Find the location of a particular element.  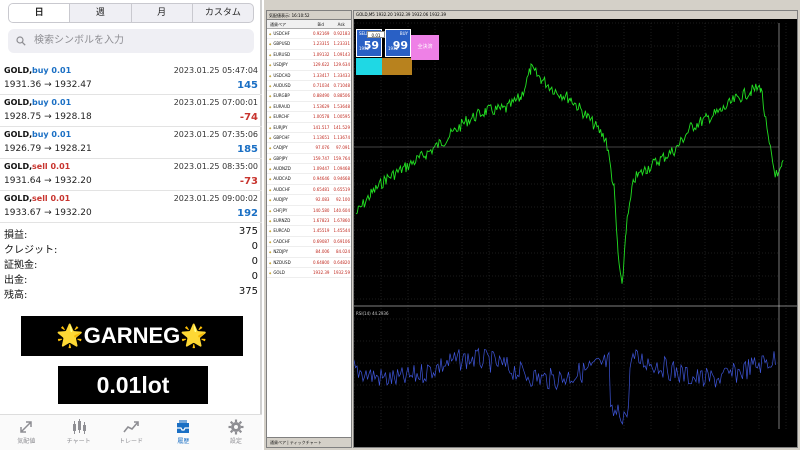

market-watch-ask: 140.604 is located at coordinates (341, 210).